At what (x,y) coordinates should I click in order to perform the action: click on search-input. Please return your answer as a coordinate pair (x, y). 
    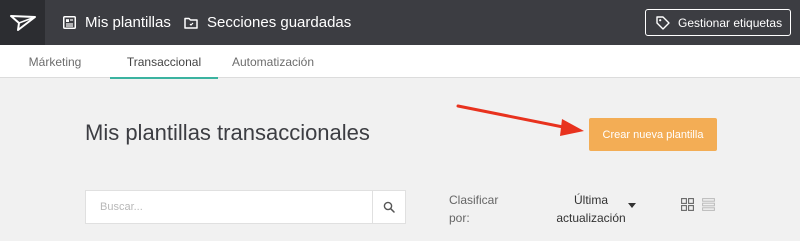
    Looking at the image, I should click on (229, 207).